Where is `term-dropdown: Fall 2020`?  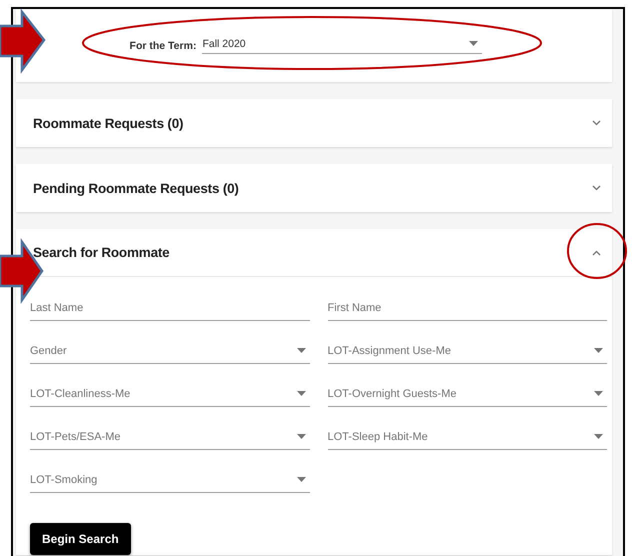 term-dropdown: Fall 2020 is located at coordinates (342, 46).